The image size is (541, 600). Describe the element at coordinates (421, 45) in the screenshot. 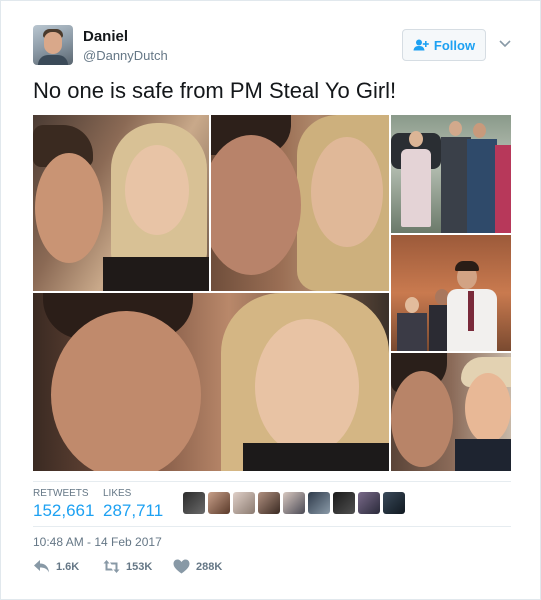

I see `add-user-icon` at that location.